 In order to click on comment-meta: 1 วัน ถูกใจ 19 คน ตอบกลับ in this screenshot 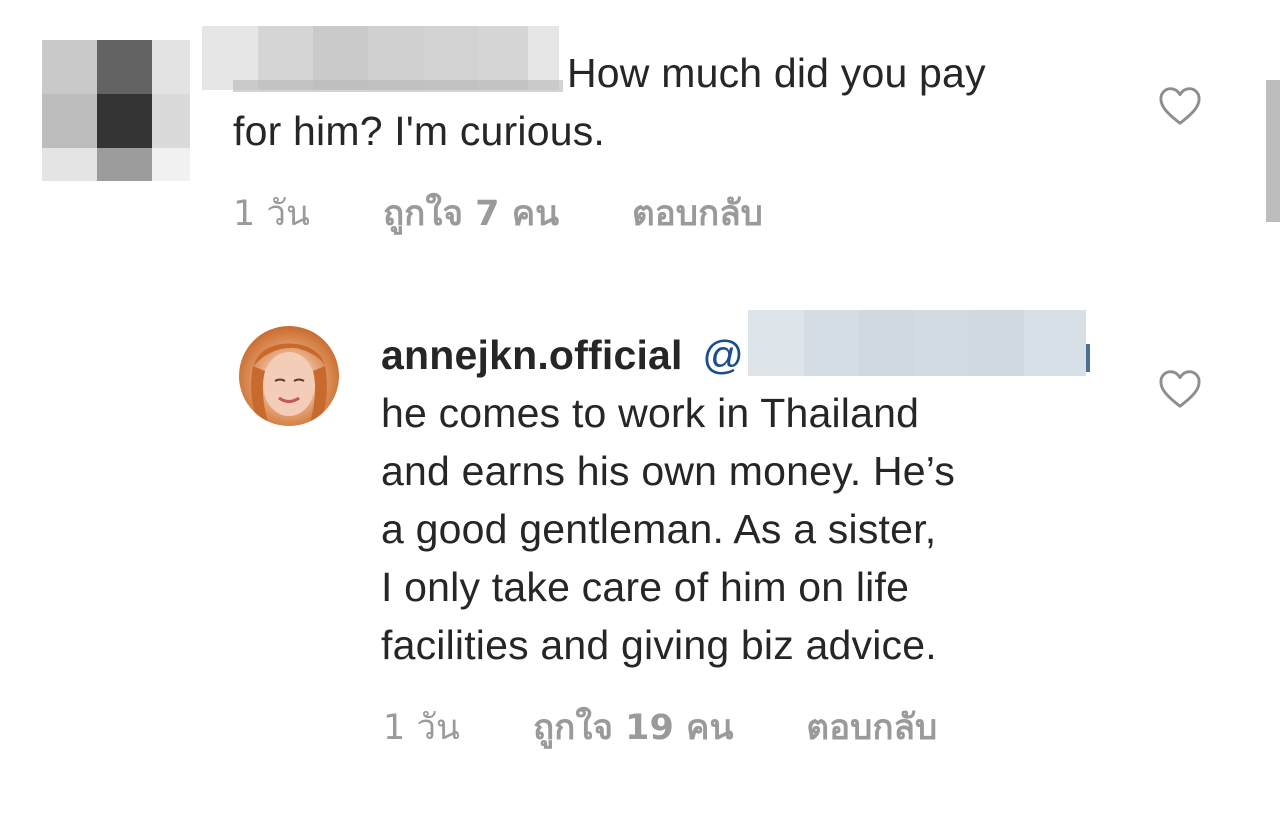, I will do `click(660, 727)`.